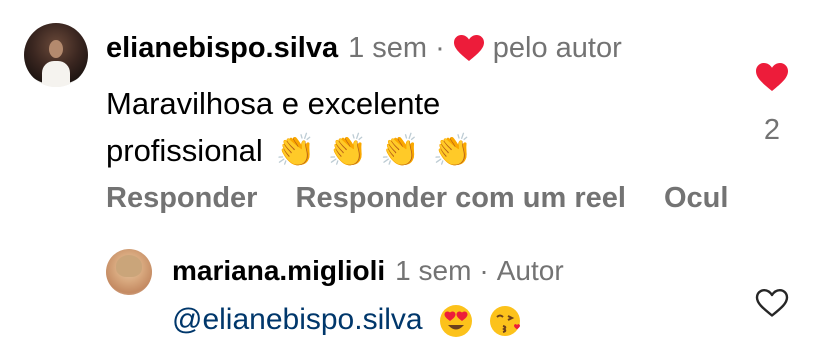 Image resolution: width=828 pixels, height=349 pixels. What do you see at coordinates (129, 266) in the screenshot?
I see `avatar-hair` at bounding box center [129, 266].